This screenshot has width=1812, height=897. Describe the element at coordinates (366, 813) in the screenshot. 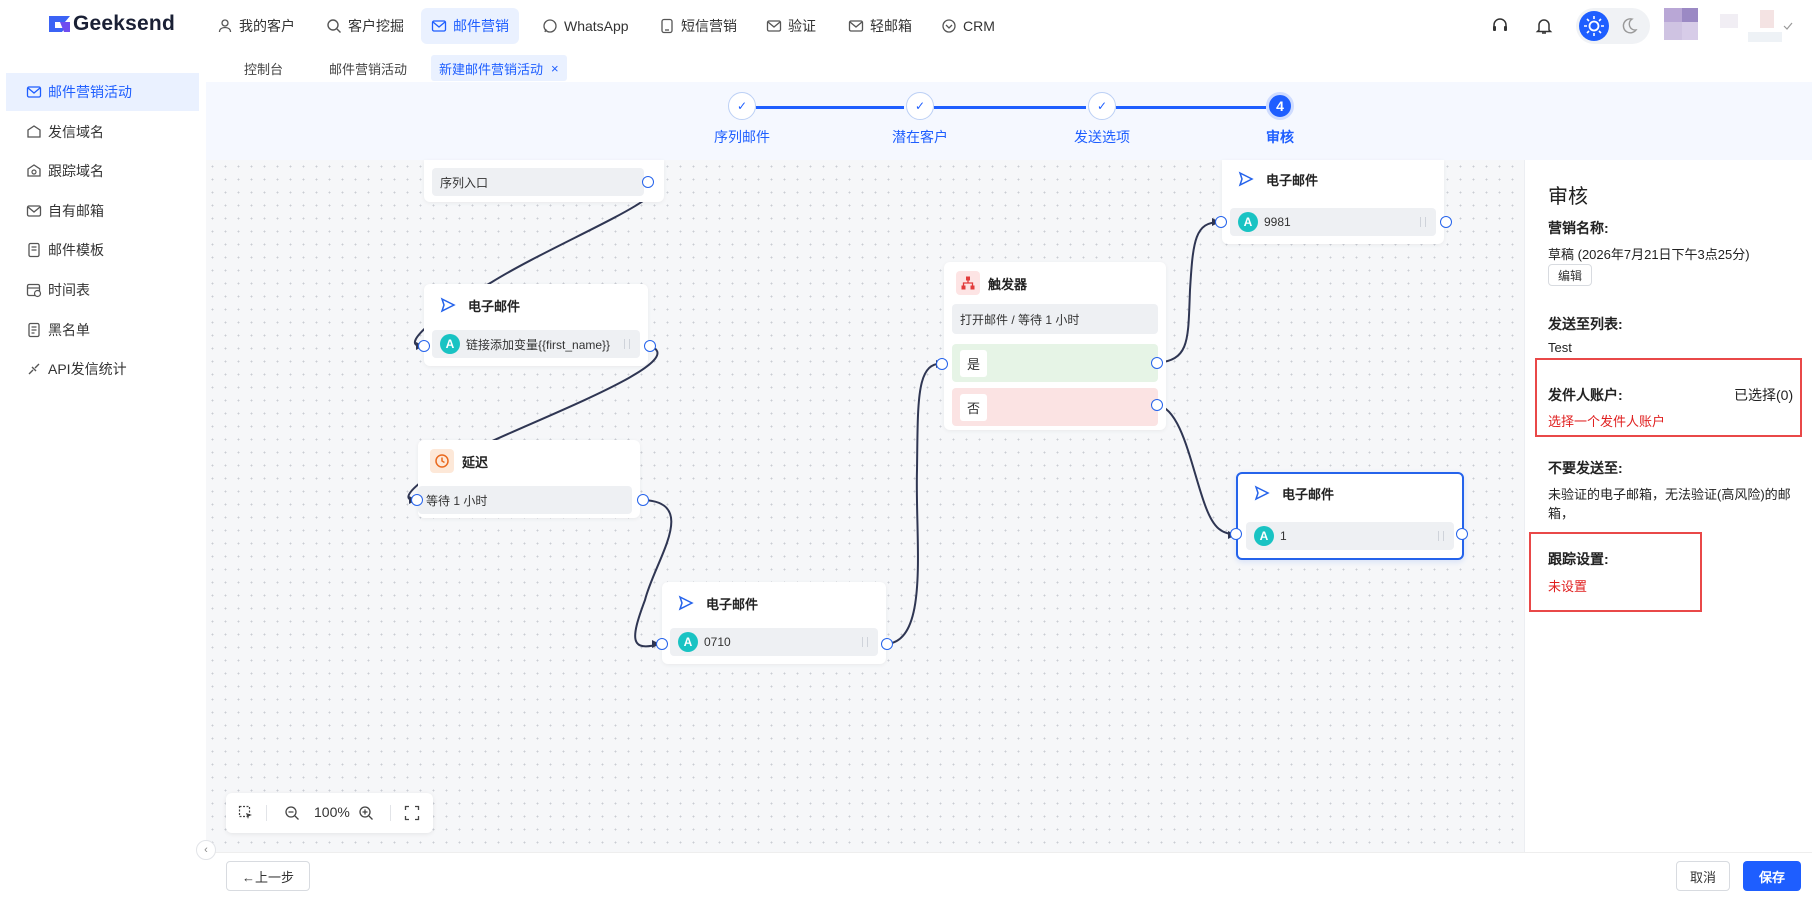

I see `zoom-in-icon` at that location.